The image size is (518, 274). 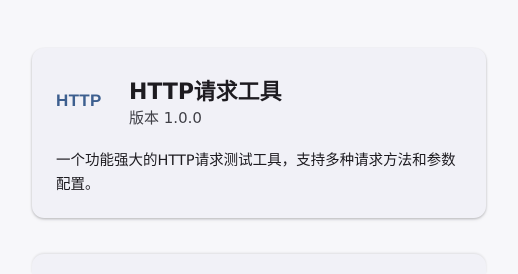 I want to click on app-title: HTTP请求工具, so click(x=206, y=92).